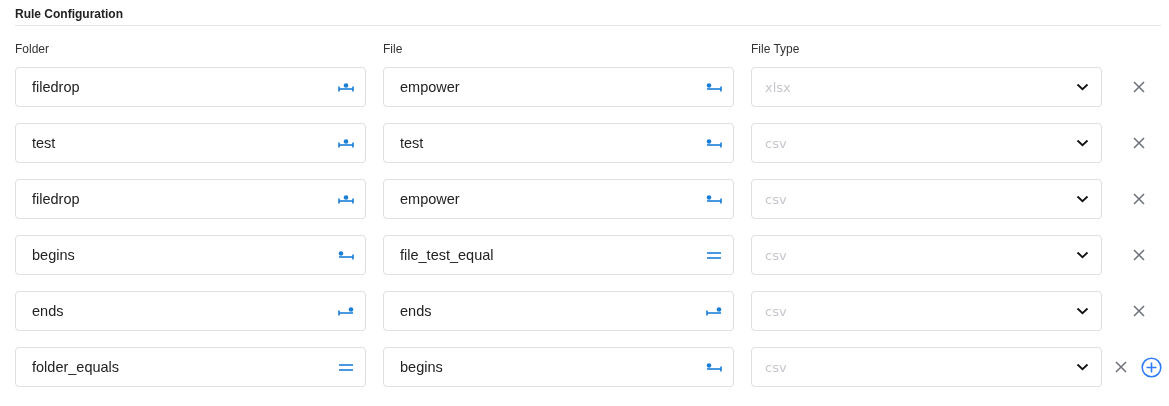  I want to click on section-title: Rule Configuration, so click(69, 14).